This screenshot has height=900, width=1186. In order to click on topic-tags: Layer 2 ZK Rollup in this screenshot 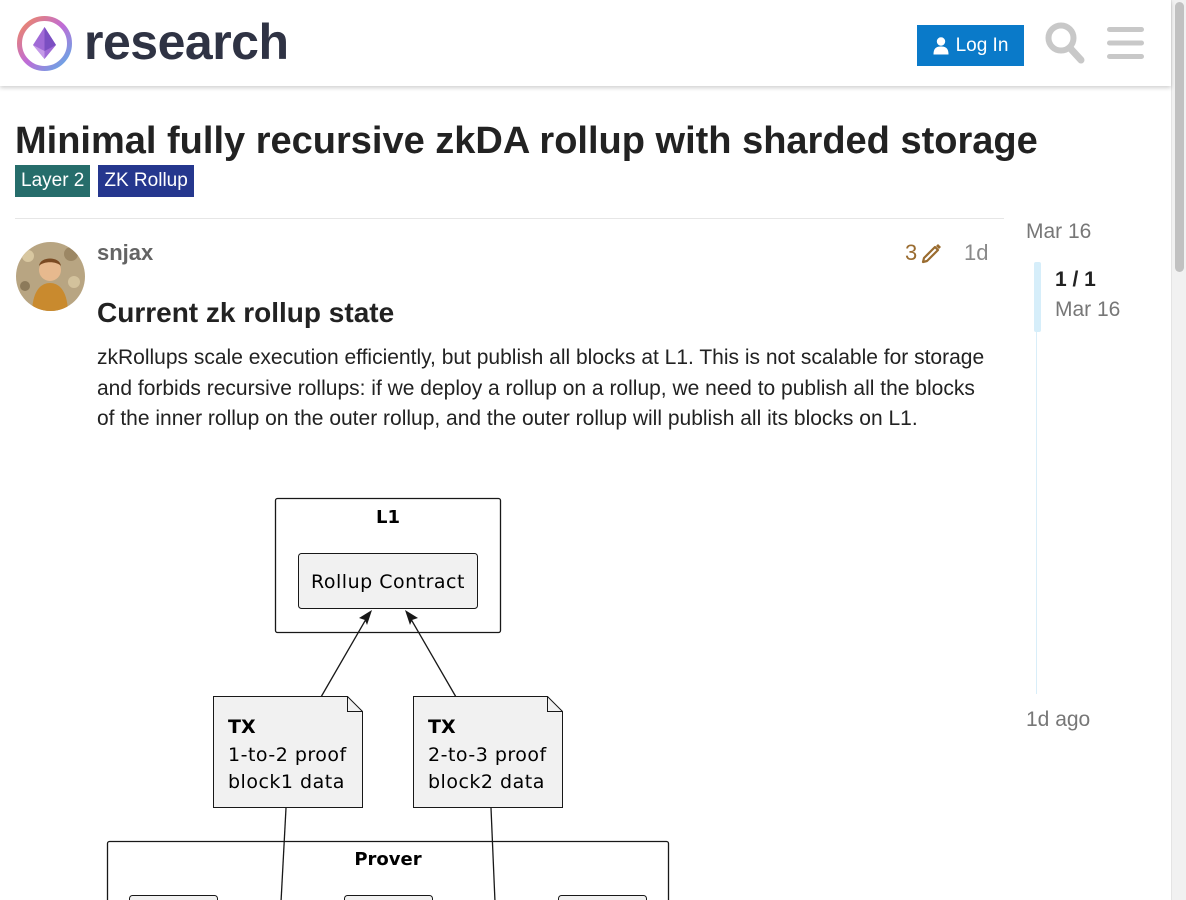, I will do `click(104, 181)`.